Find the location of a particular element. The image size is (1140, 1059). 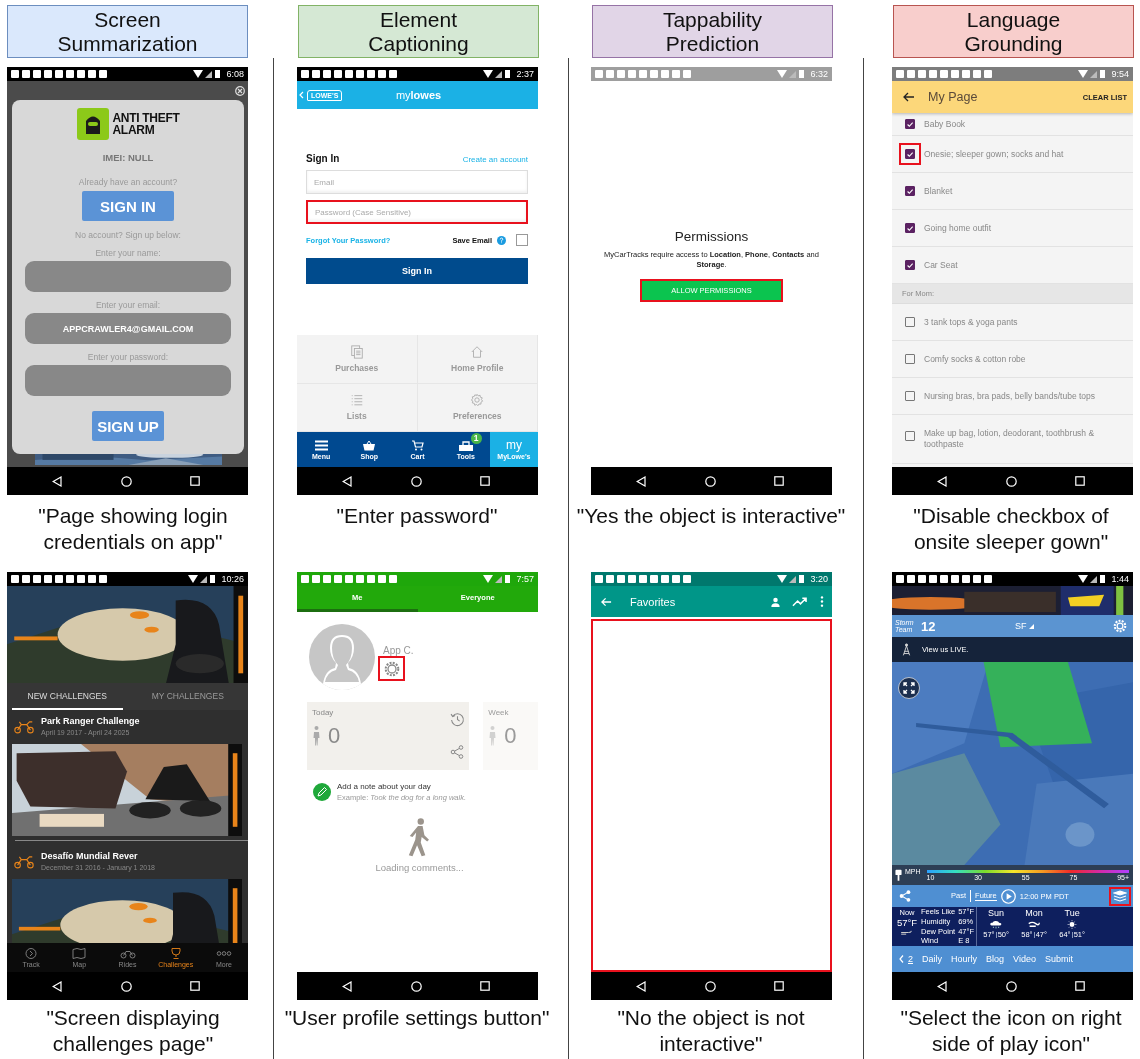

create-account-link: Create an account is located at coordinates (495, 159).